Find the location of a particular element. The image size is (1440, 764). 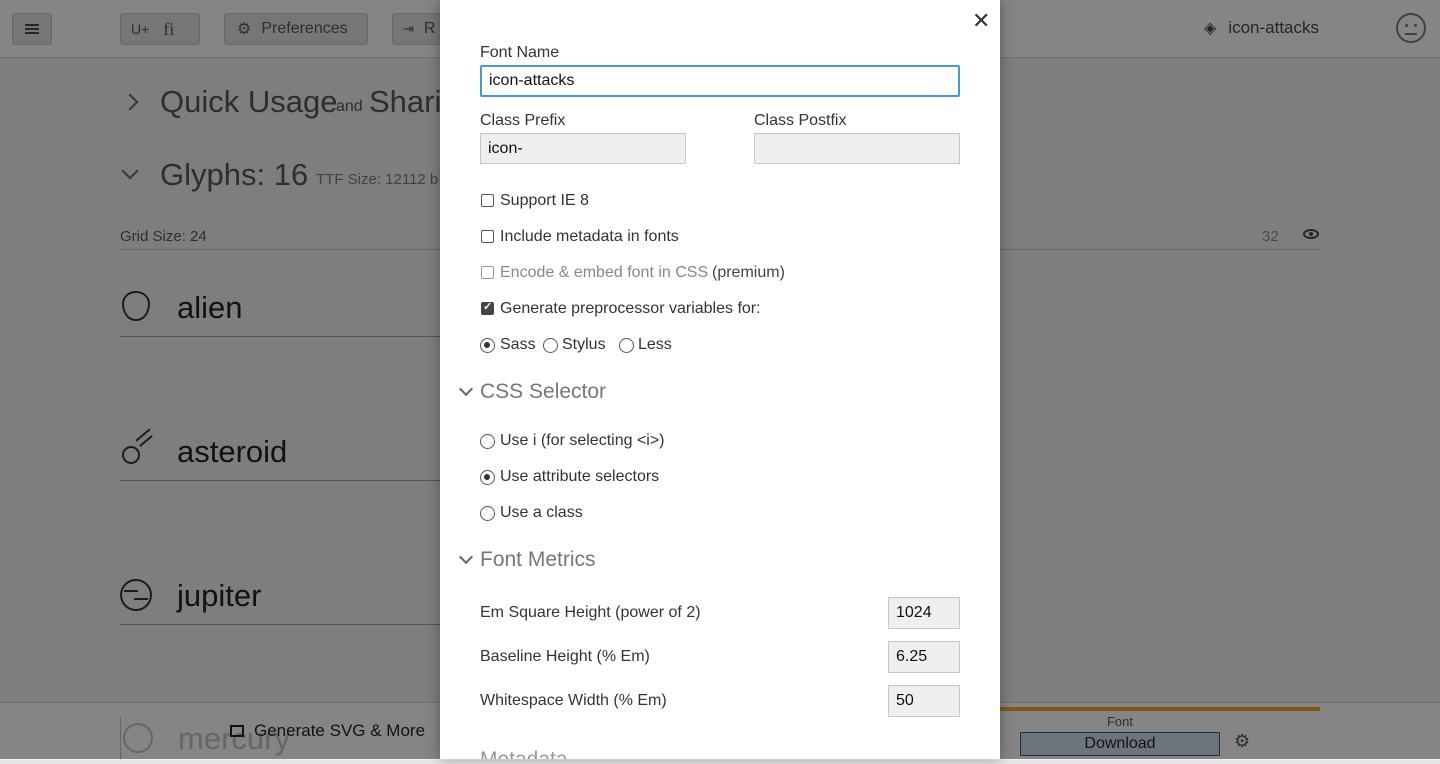

whitespace-input is located at coordinates (924, 701).